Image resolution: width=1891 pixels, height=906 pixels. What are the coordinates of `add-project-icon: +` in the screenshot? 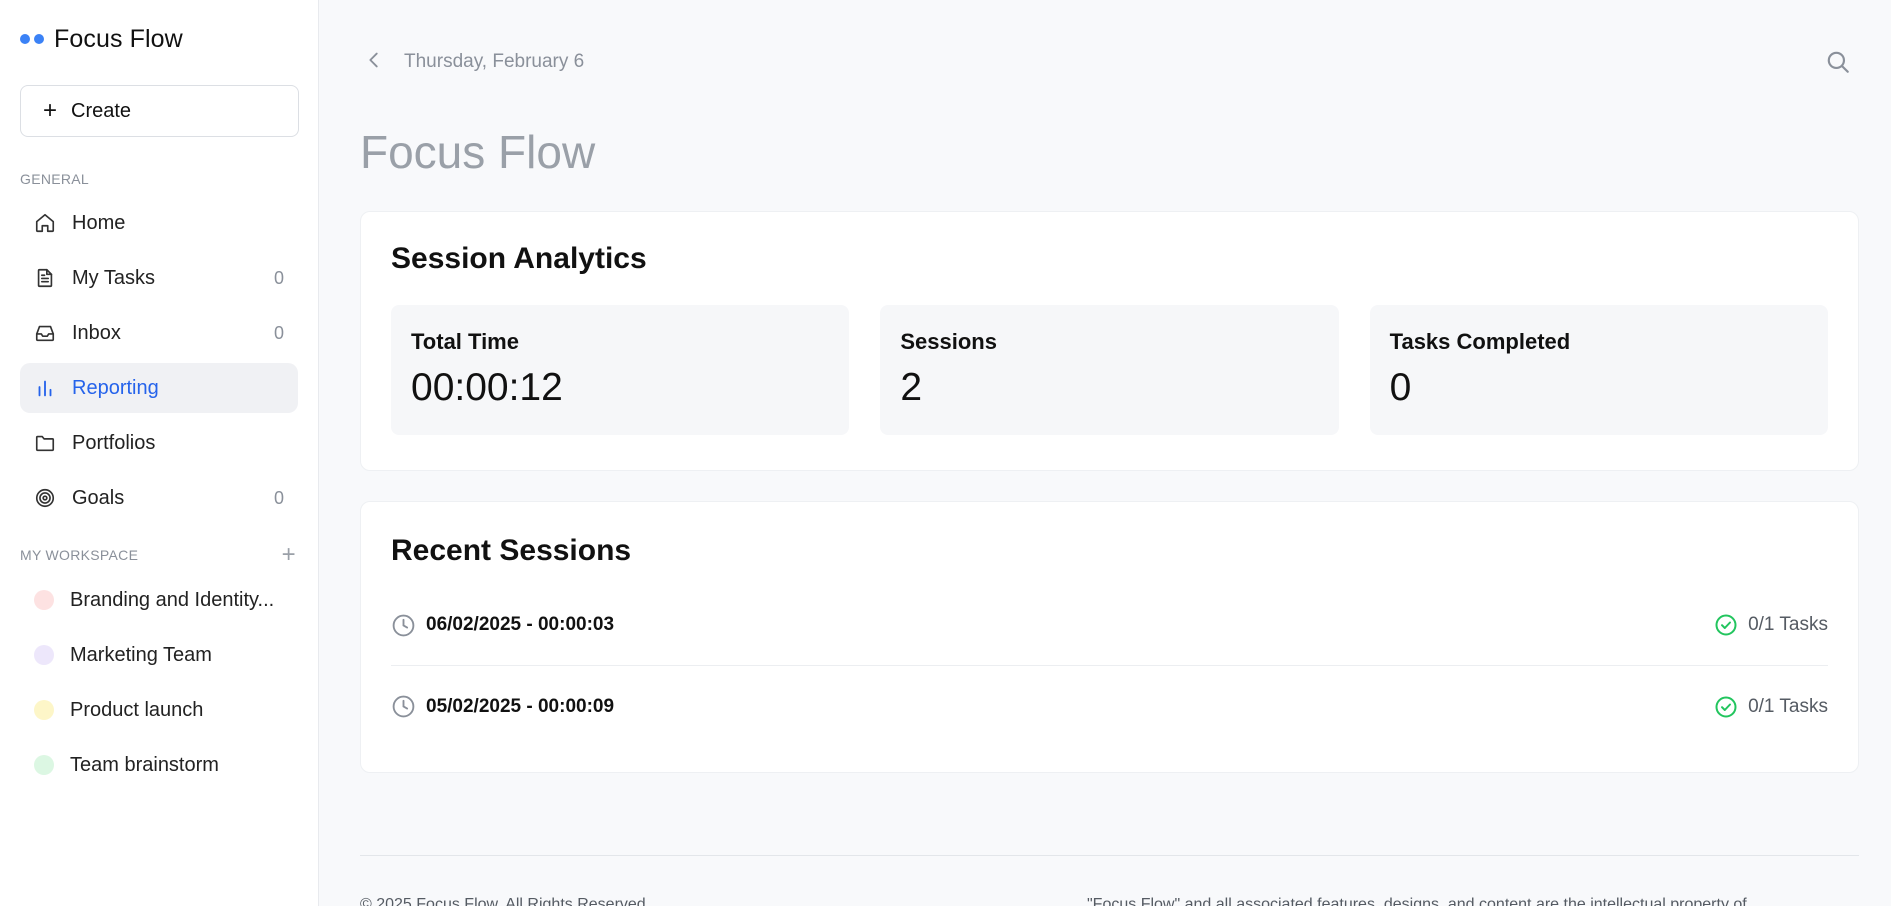 It's located at (289, 555).